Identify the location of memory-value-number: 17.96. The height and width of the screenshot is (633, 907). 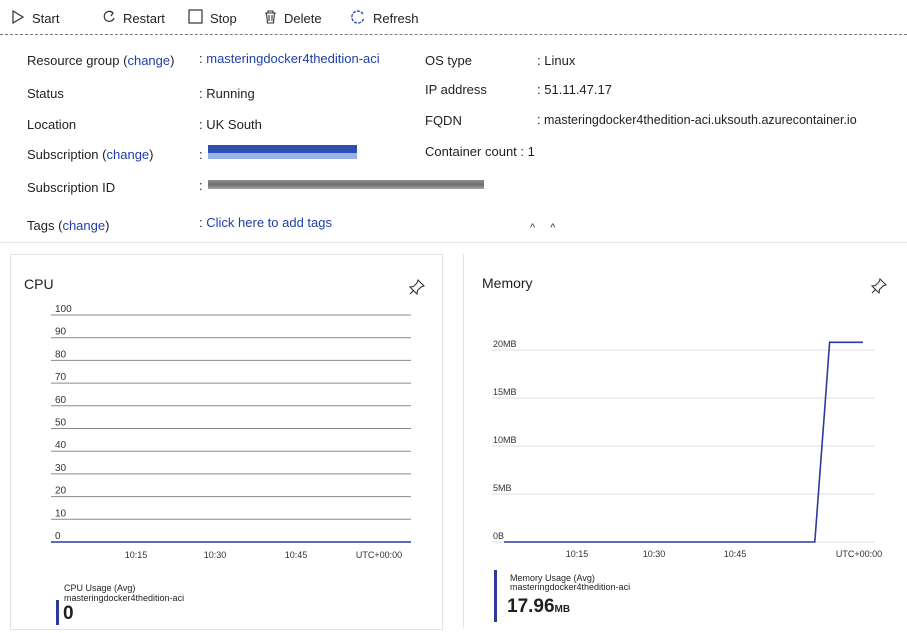
(531, 606).